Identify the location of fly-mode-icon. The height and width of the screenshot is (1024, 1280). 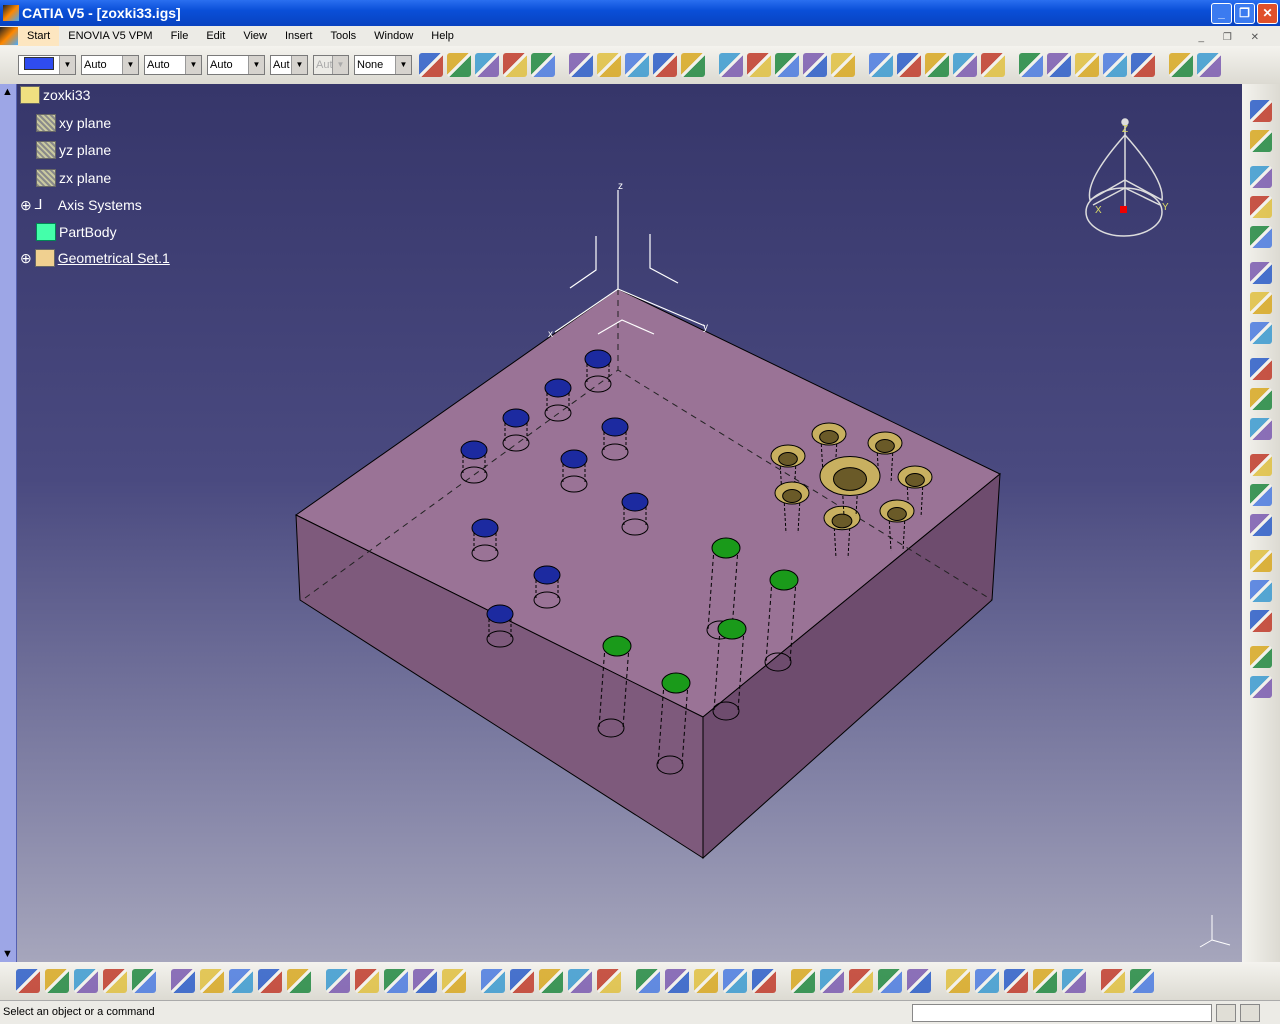
(551, 981).